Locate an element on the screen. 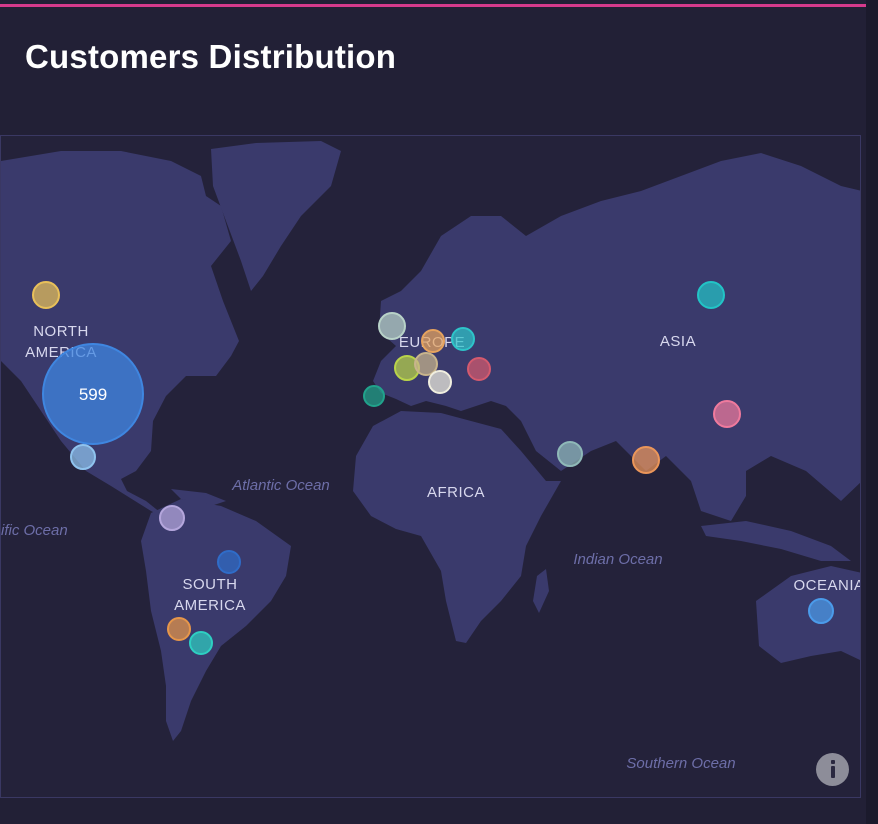 This screenshot has width=878, height=824. marker-india is located at coordinates (646, 460).